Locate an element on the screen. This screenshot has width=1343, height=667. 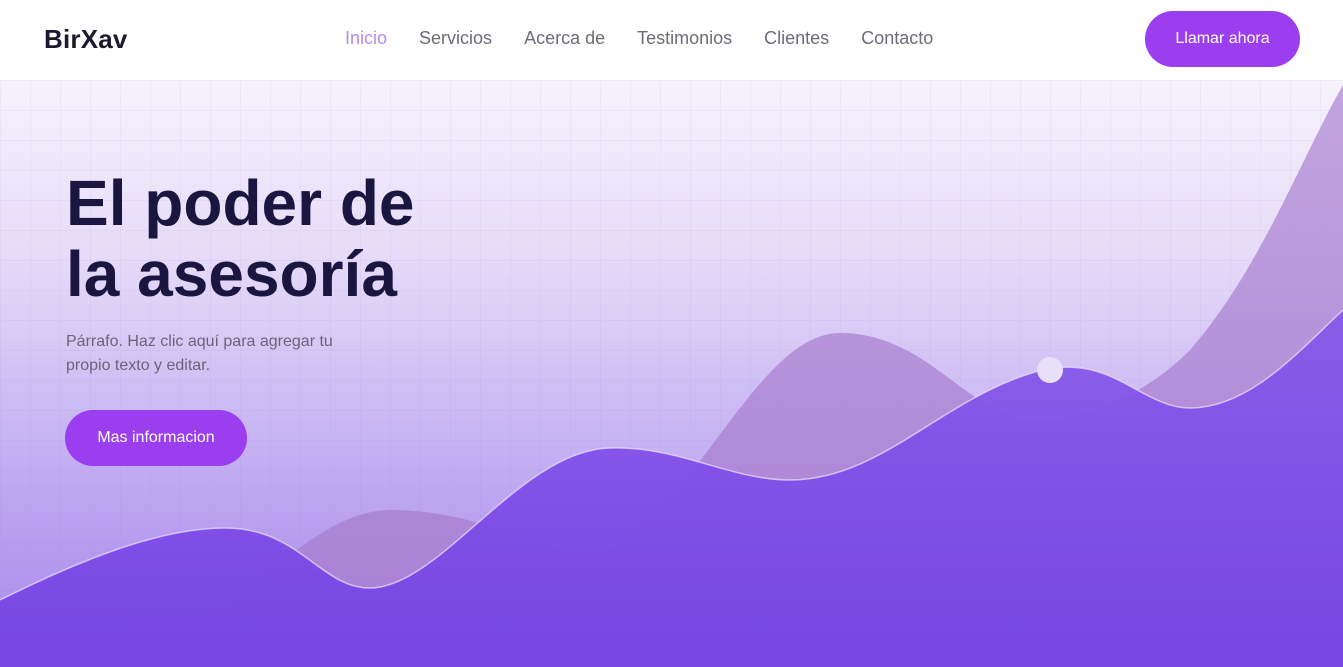
nav-item-clientes: Clientes is located at coordinates (796, 38).